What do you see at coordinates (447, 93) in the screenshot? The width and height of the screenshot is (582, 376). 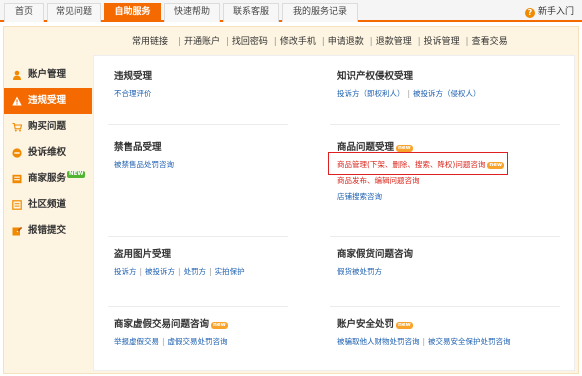 I see `link-ip-respondent: 被投诉方（侵权人）` at bounding box center [447, 93].